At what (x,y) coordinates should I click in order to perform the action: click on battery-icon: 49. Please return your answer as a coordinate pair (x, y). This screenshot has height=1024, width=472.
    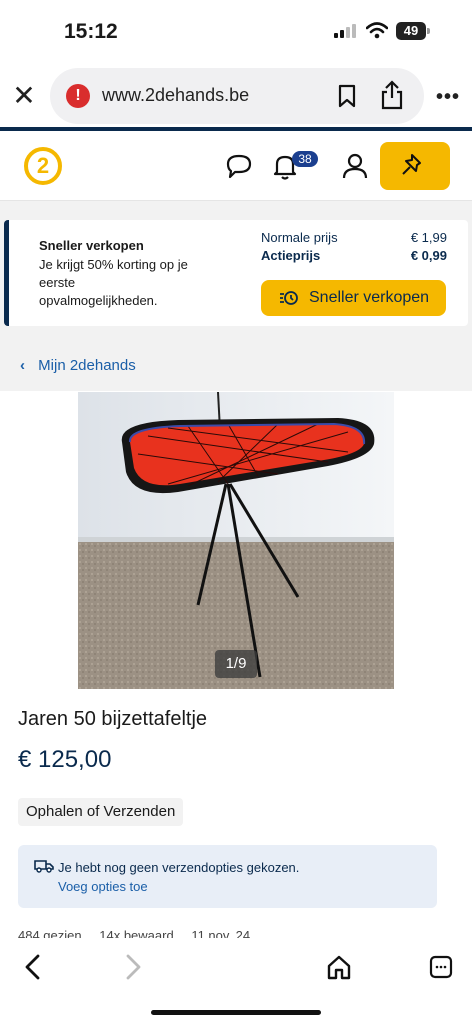
    Looking at the image, I should click on (413, 31).